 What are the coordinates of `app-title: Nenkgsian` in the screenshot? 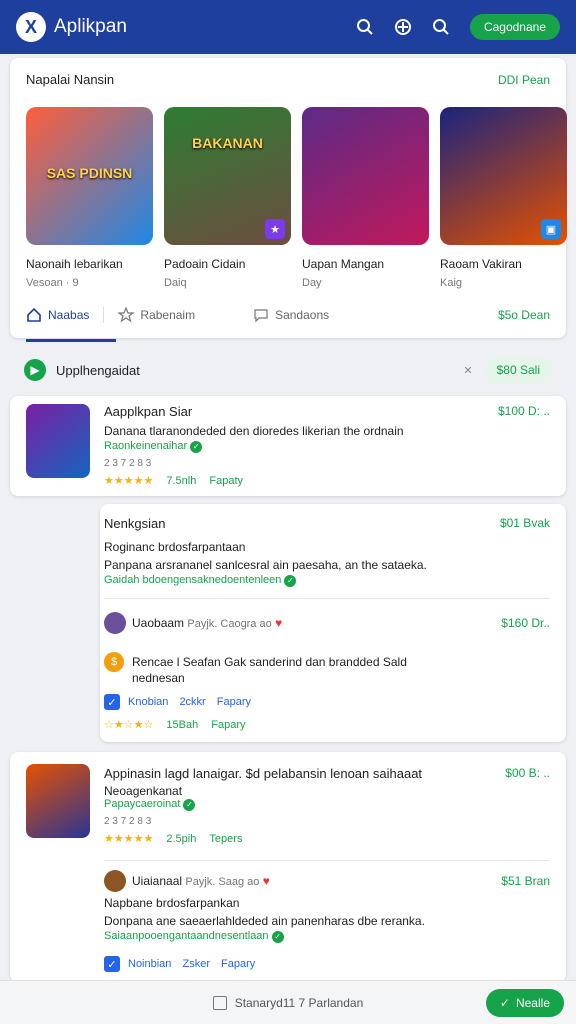 It's located at (135, 523).